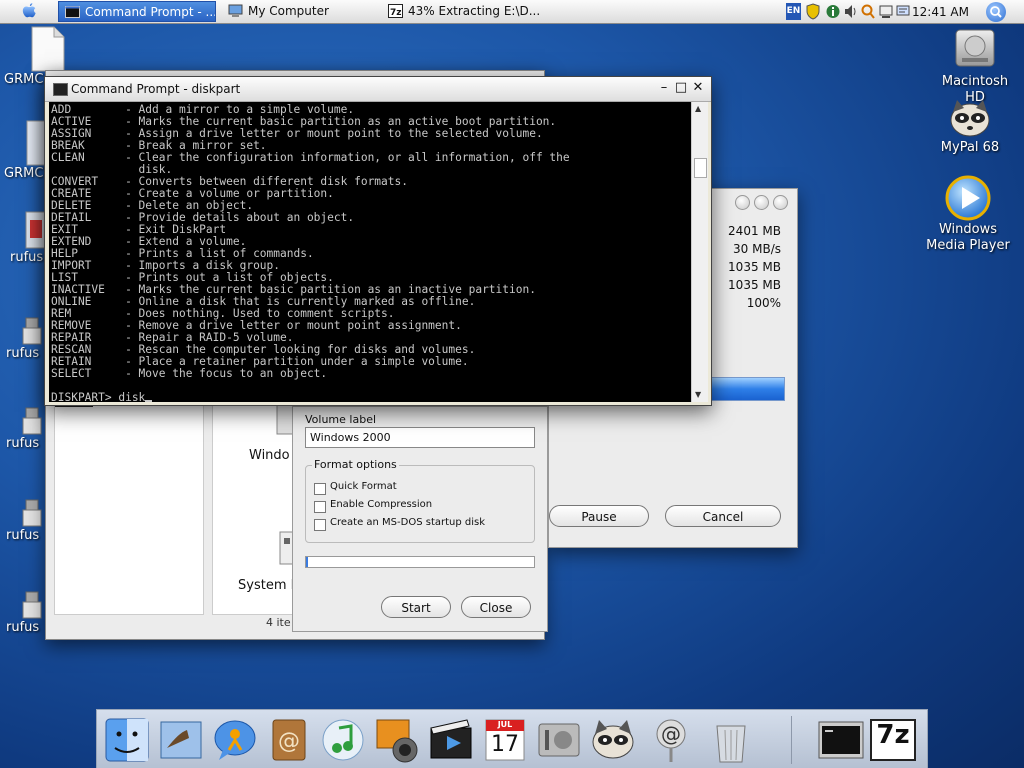 This screenshot has height=768, width=1024. I want to click on desktop-icon-macintosh-hd: Macintosh HD, so click(975, 66).